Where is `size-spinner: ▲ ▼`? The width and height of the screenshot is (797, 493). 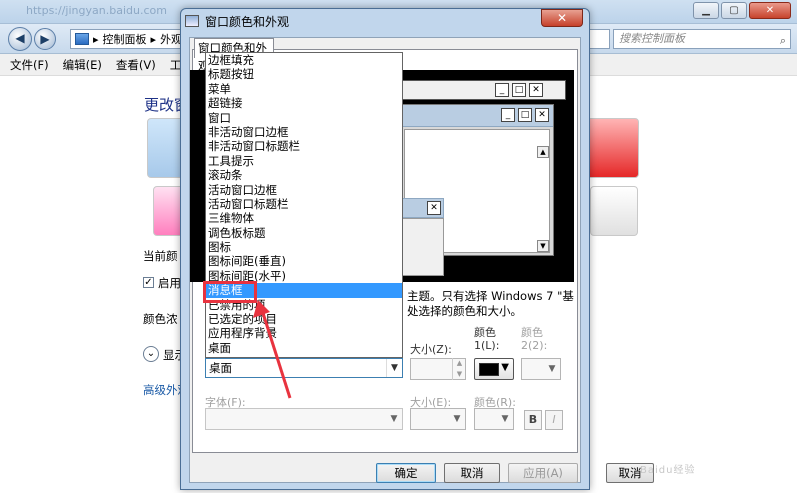 size-spinner: ▲ ▼ is located at coordinates (459, 369).